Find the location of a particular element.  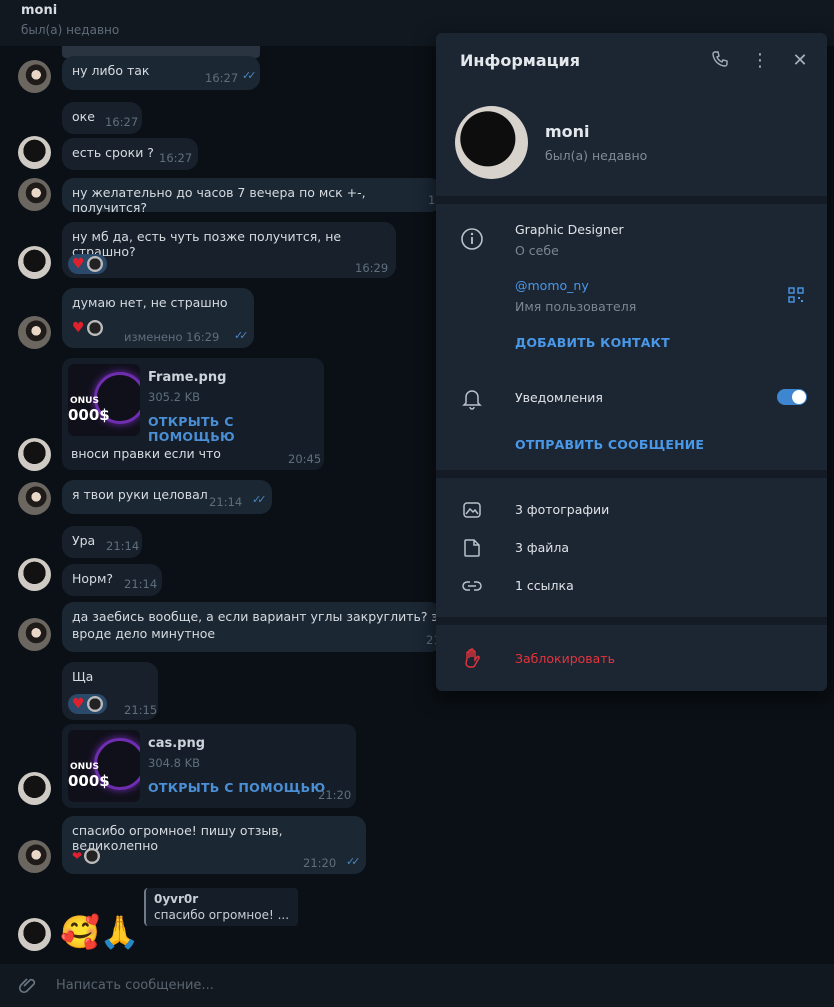

block-button: Заблокировать is located at coordinates (565, 658).